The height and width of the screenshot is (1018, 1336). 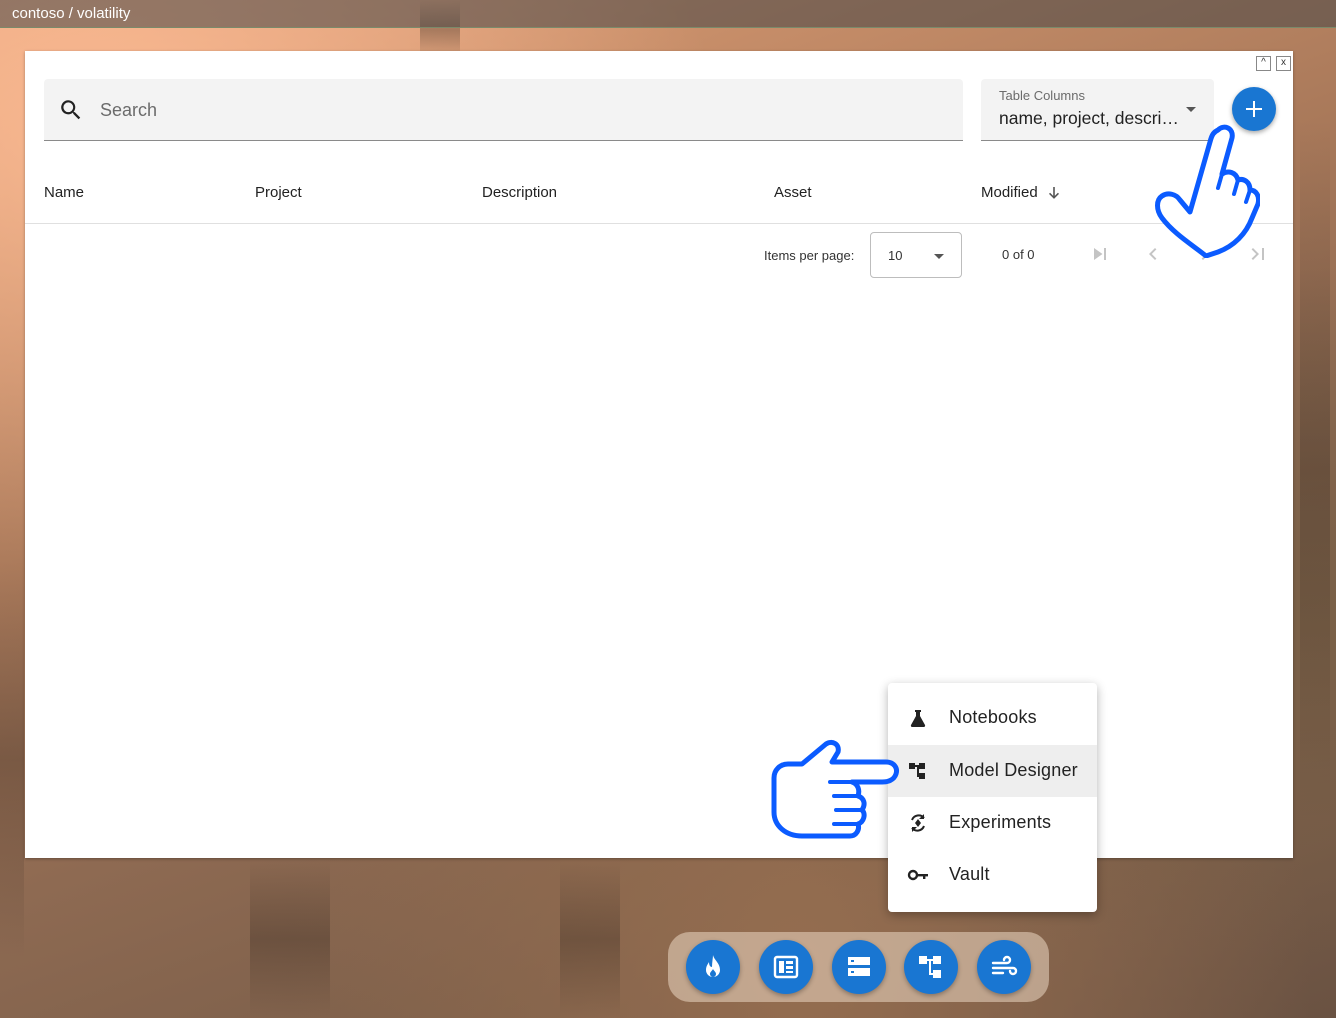 I want to click on menu-item-vault: Vault, so click(x=992, y=875).